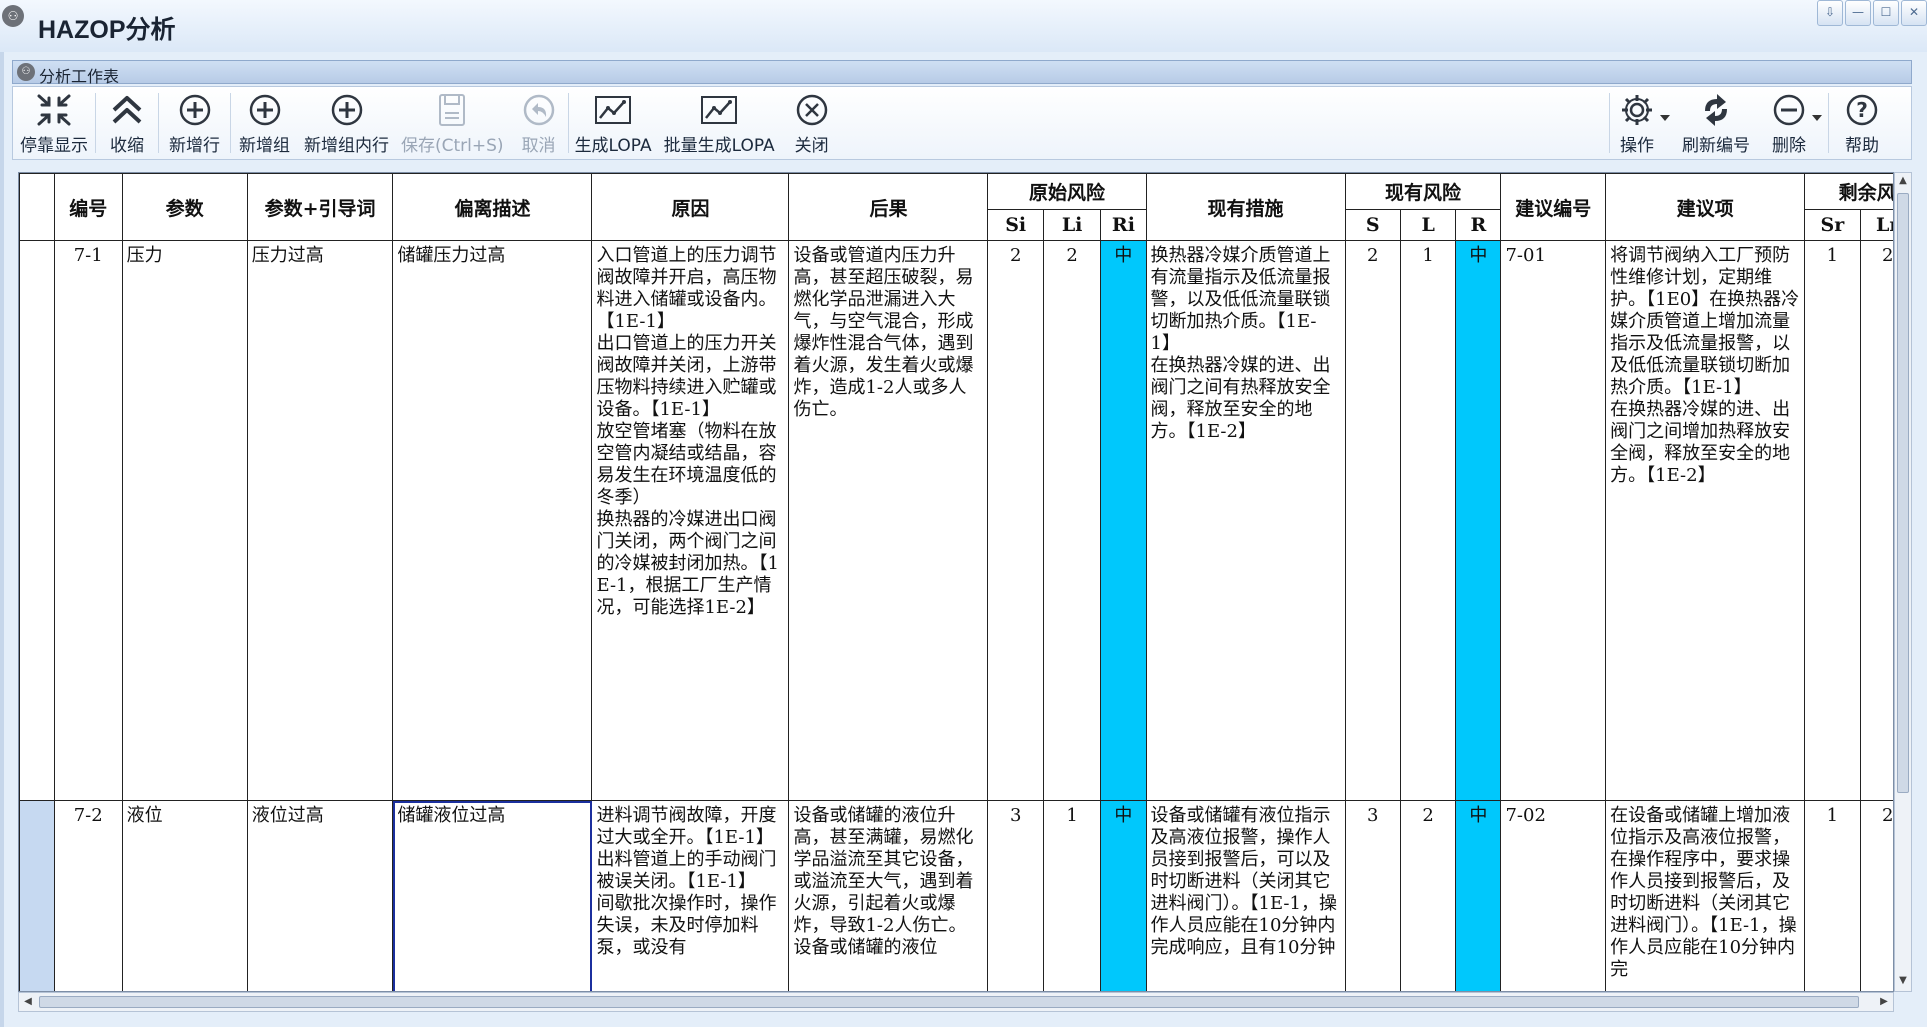 This screenshot has width=1927, height=1027. Describe the element at coordinates (1914, 13) in the screenshot. I see `close-window-button: ✕` at that location.